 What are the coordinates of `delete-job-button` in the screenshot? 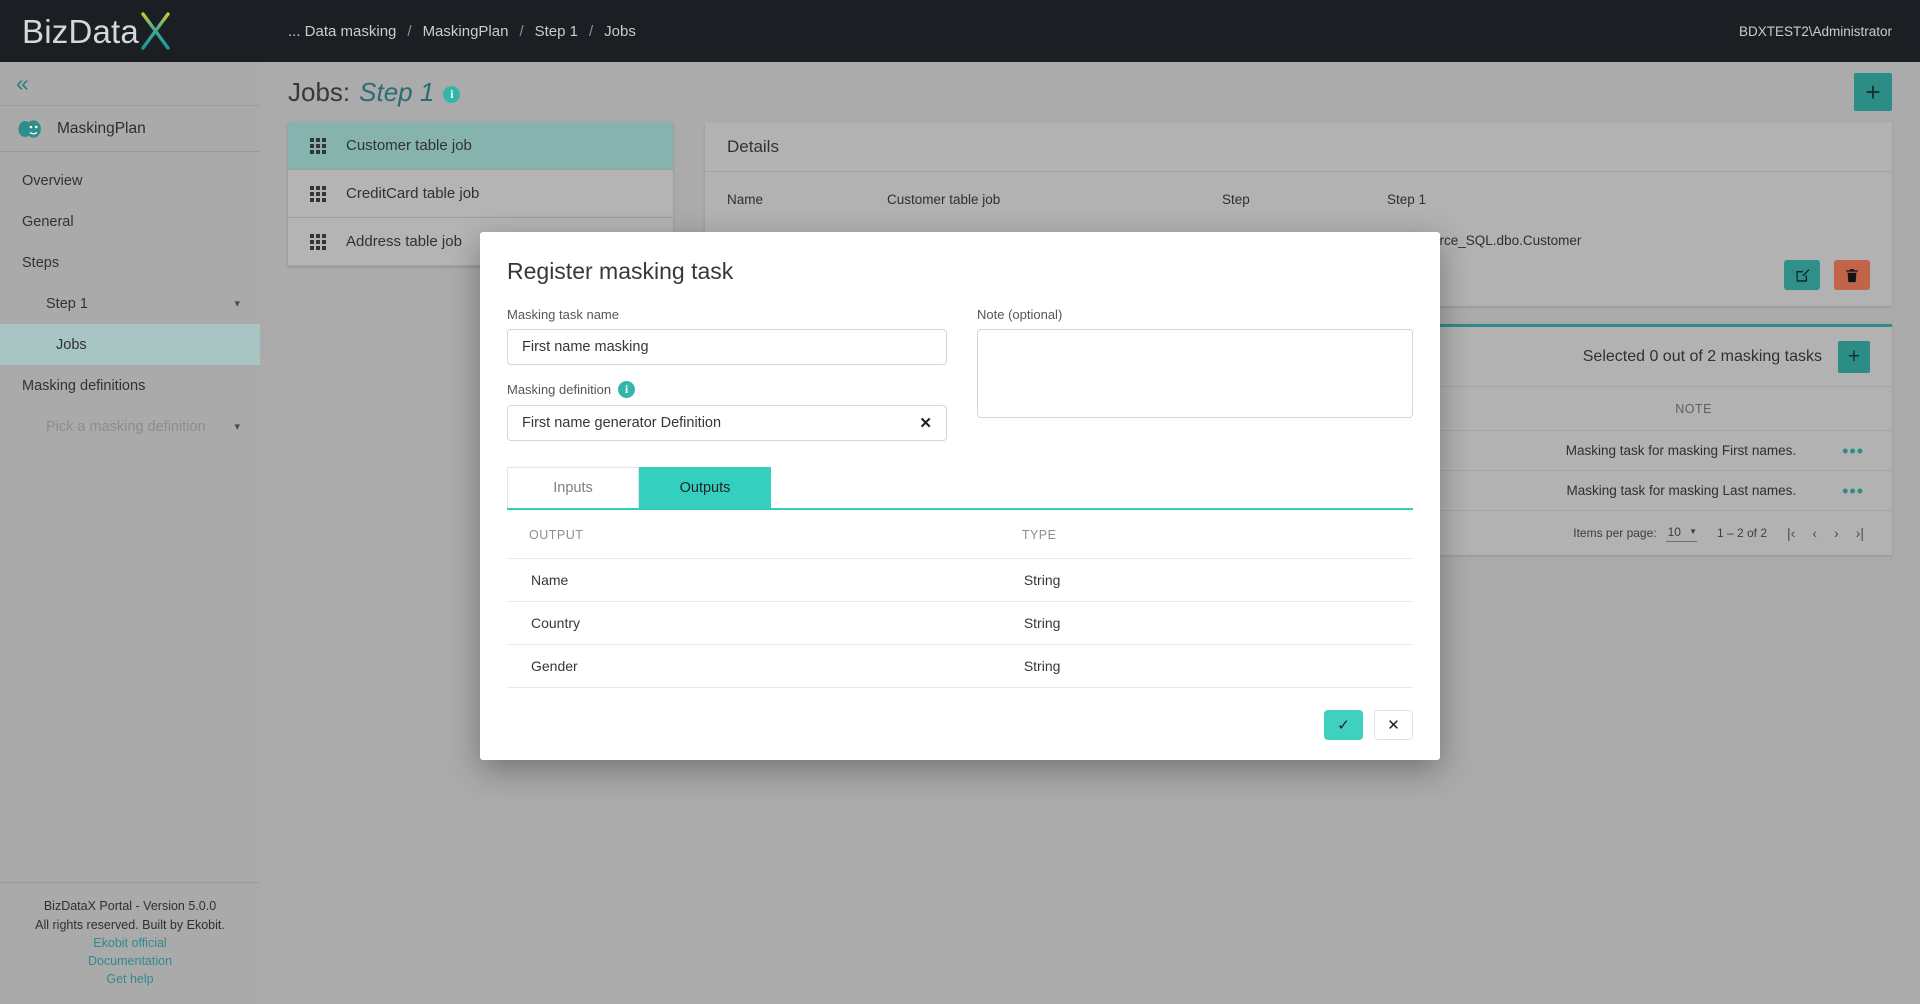 It's located at (1852, 275).